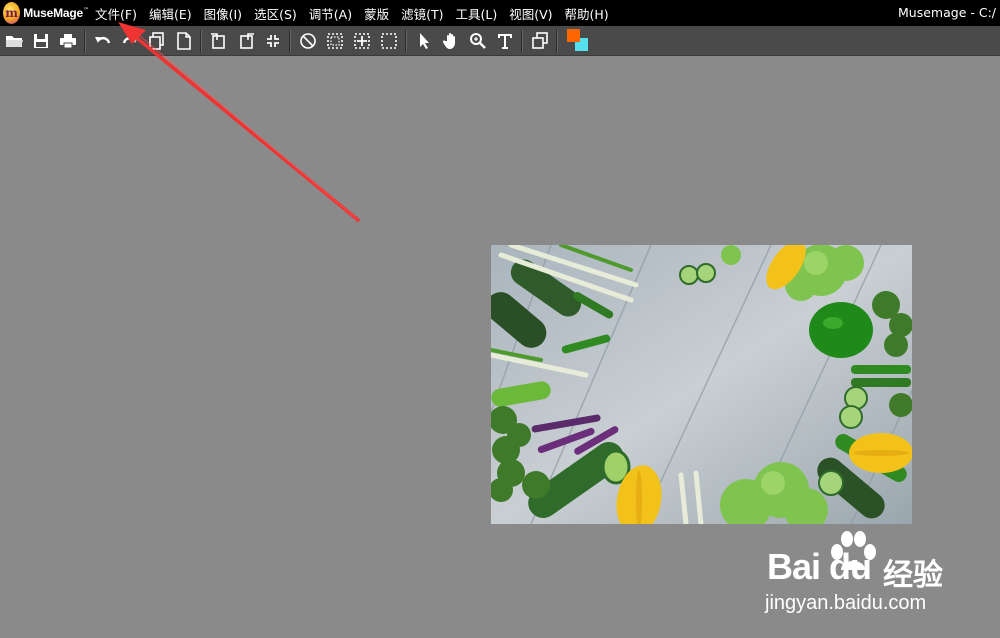  I want to click on hand-icon, so click(450, 40).